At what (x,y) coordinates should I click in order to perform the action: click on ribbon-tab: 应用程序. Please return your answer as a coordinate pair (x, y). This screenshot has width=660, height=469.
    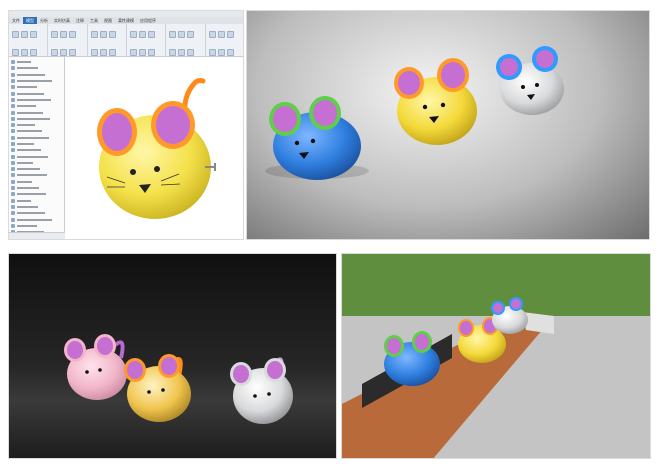
    Looking at the image, I should click on (148, 20).